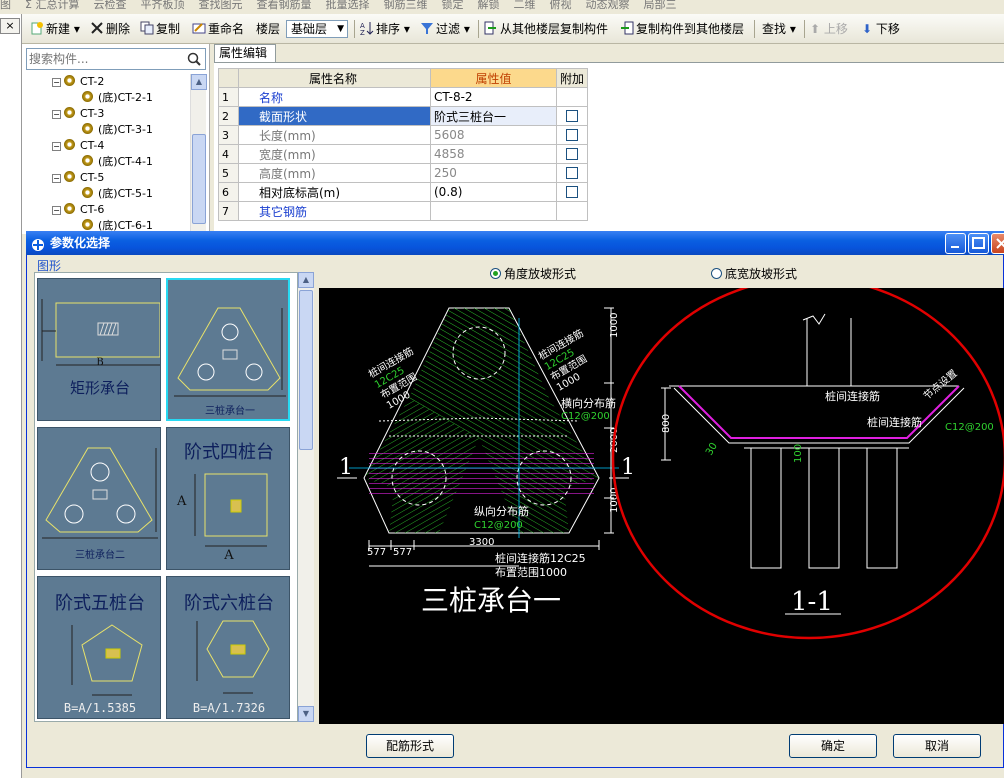 The image size is (1004, 778). What do you see at coordinates (228, 154) in the screenshot?
I see `row-index: 4` at bounding box center [228, 154].